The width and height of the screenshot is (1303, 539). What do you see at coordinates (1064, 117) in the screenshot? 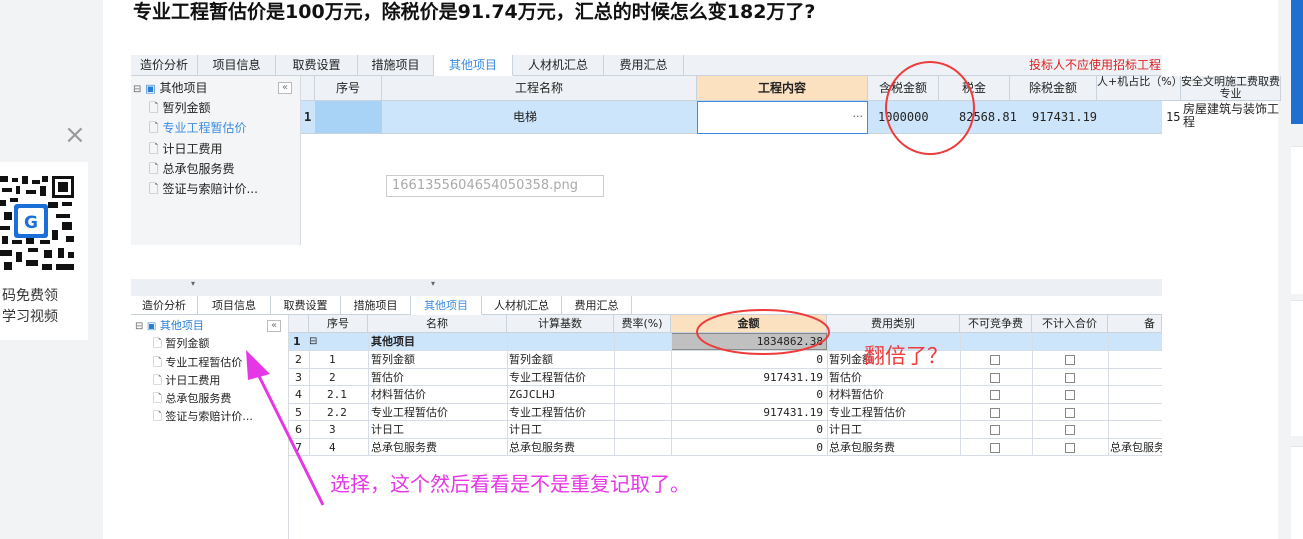
I see `cell-excl-tax: 917431.19` at bounding box center [1064, 117].